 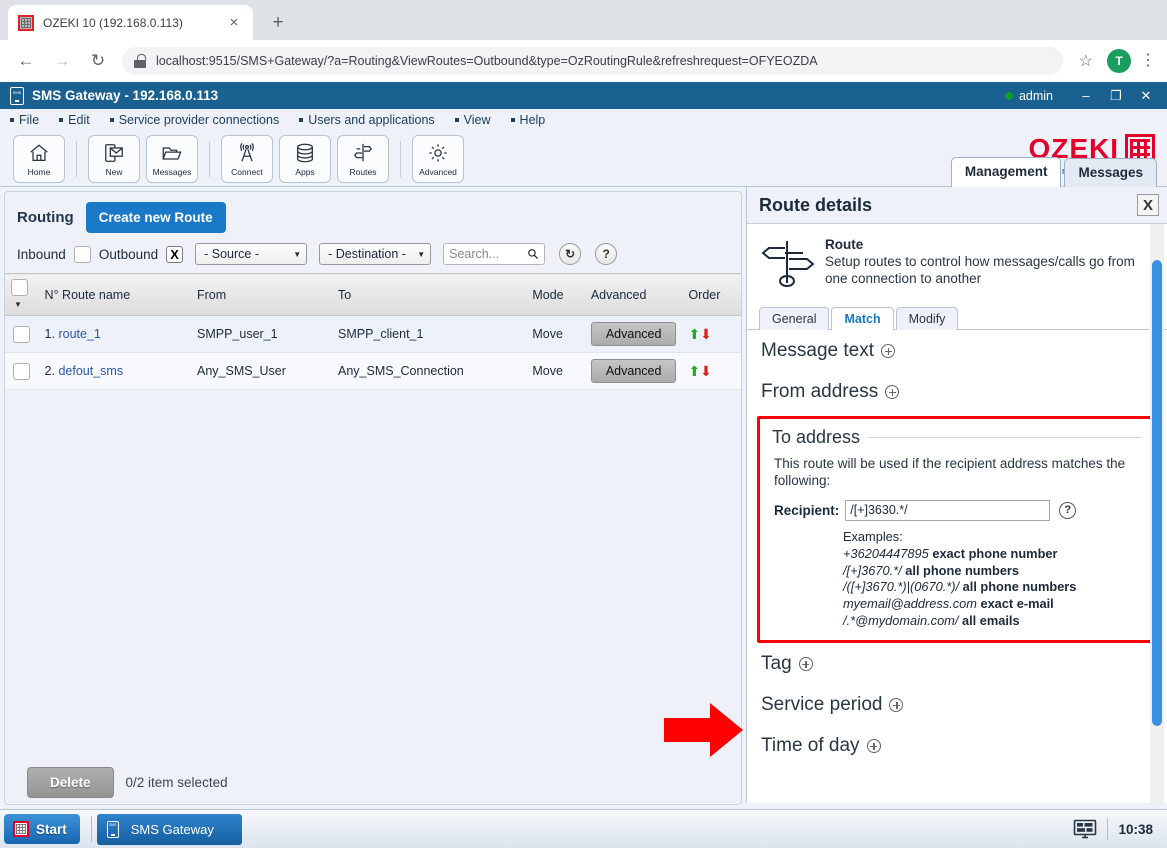 What do you see at coordinates (1006, 172) in the screenshot?
I see `tab-management: Management` at bounding box center [1006, 172].